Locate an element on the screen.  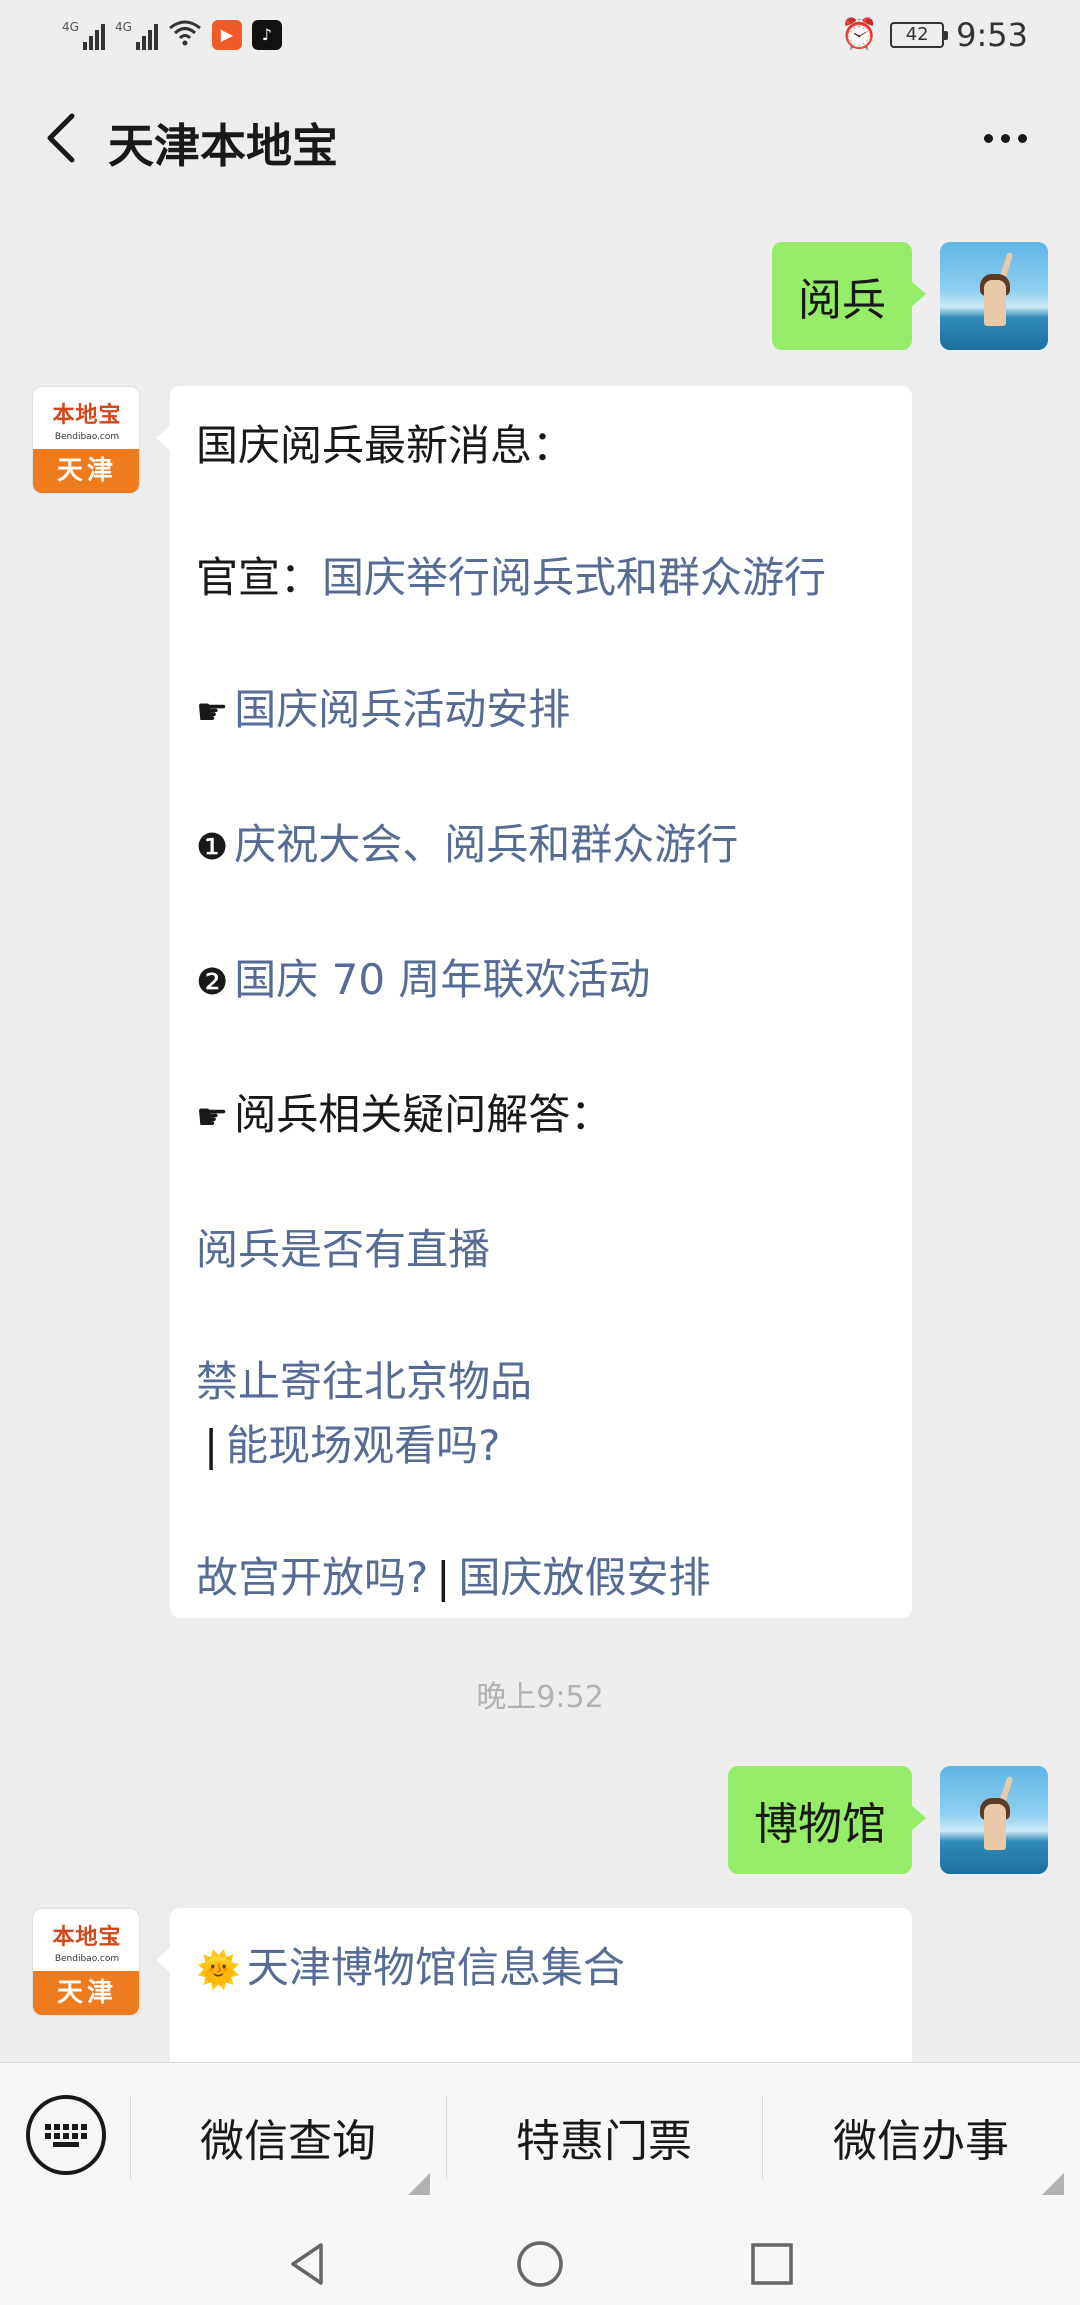
number-one-icon: ❶ is located at coordinates (212, 847).